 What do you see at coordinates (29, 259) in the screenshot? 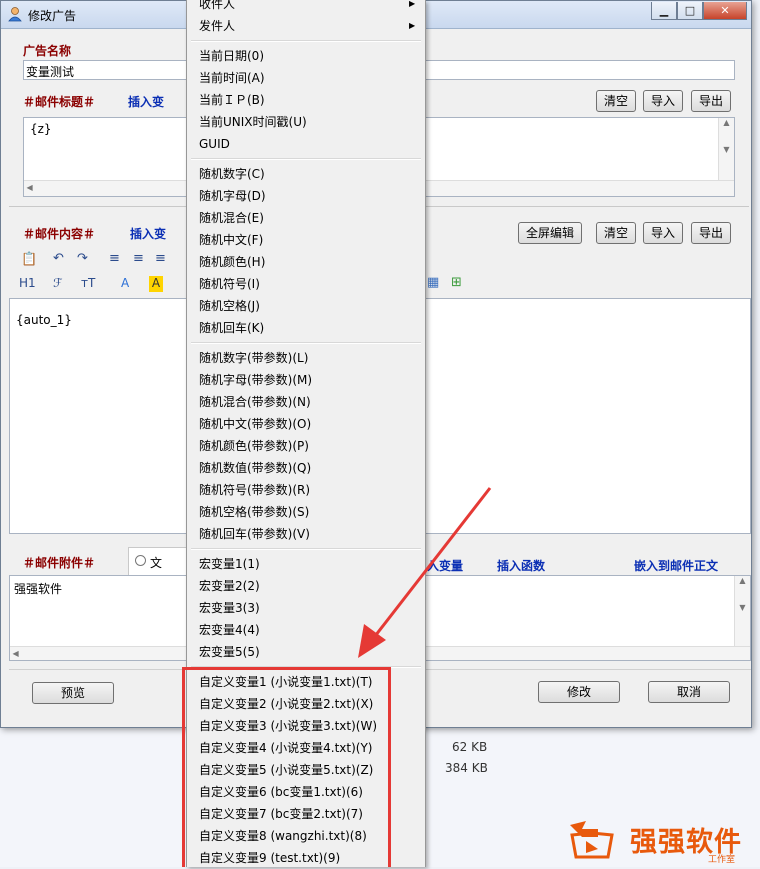
I see `paste-icon: 📋` at bounding box center [29, 259].